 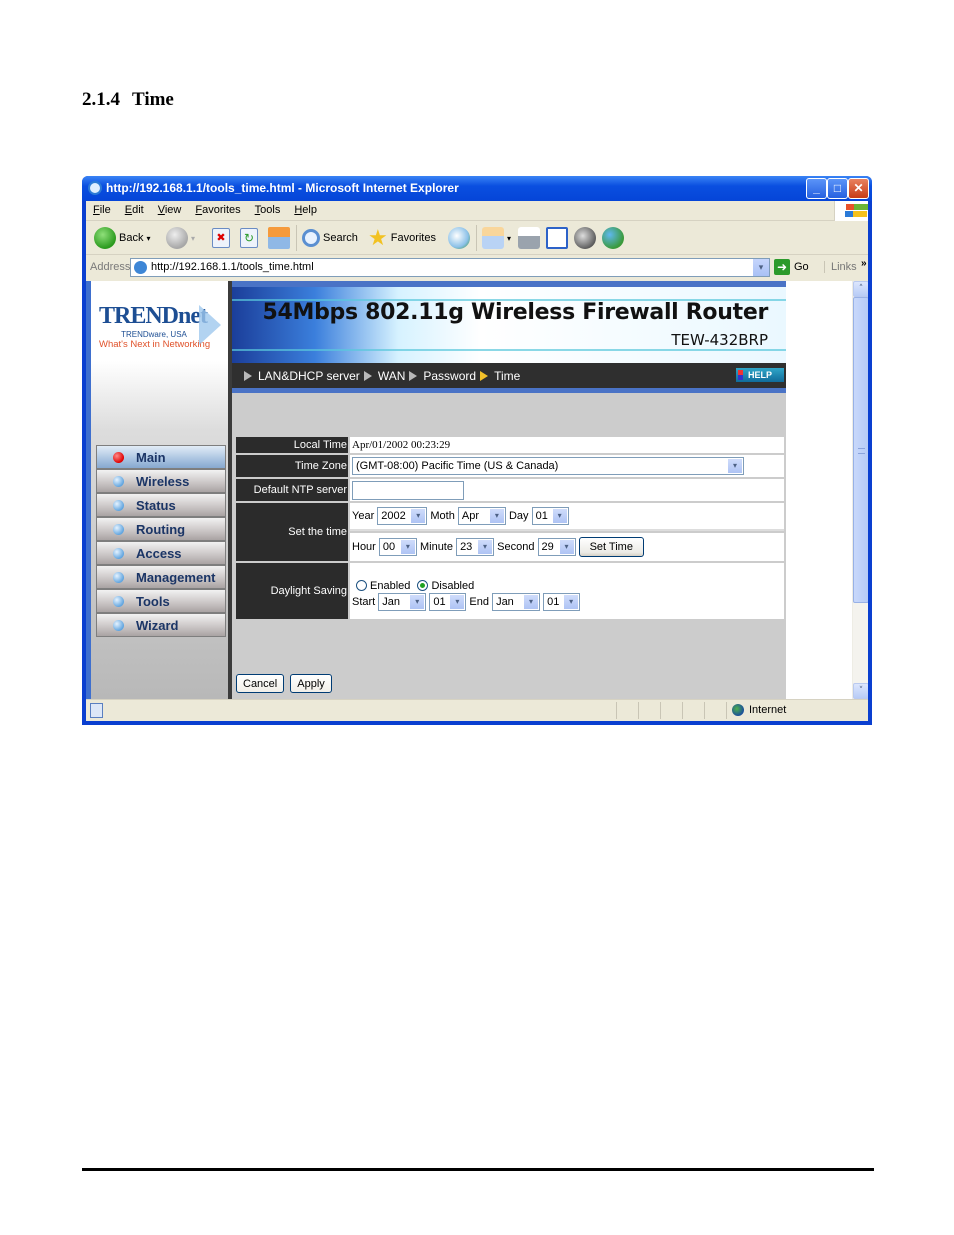 I want to click on address-input: http://192.168.1.1/tools_time.html ▾, so click(x=450, y=267).